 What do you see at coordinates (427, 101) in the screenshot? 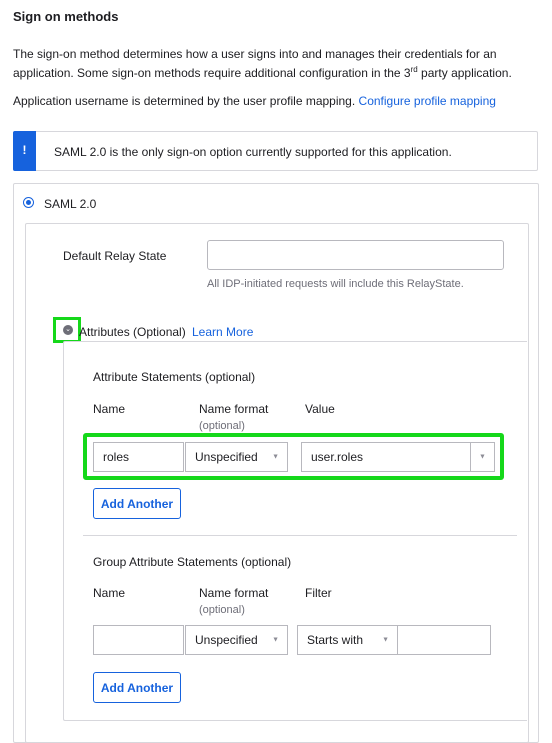
I see `configure-profile-mapping-link: Configure profile mapping` at bounding box center [427, 101].